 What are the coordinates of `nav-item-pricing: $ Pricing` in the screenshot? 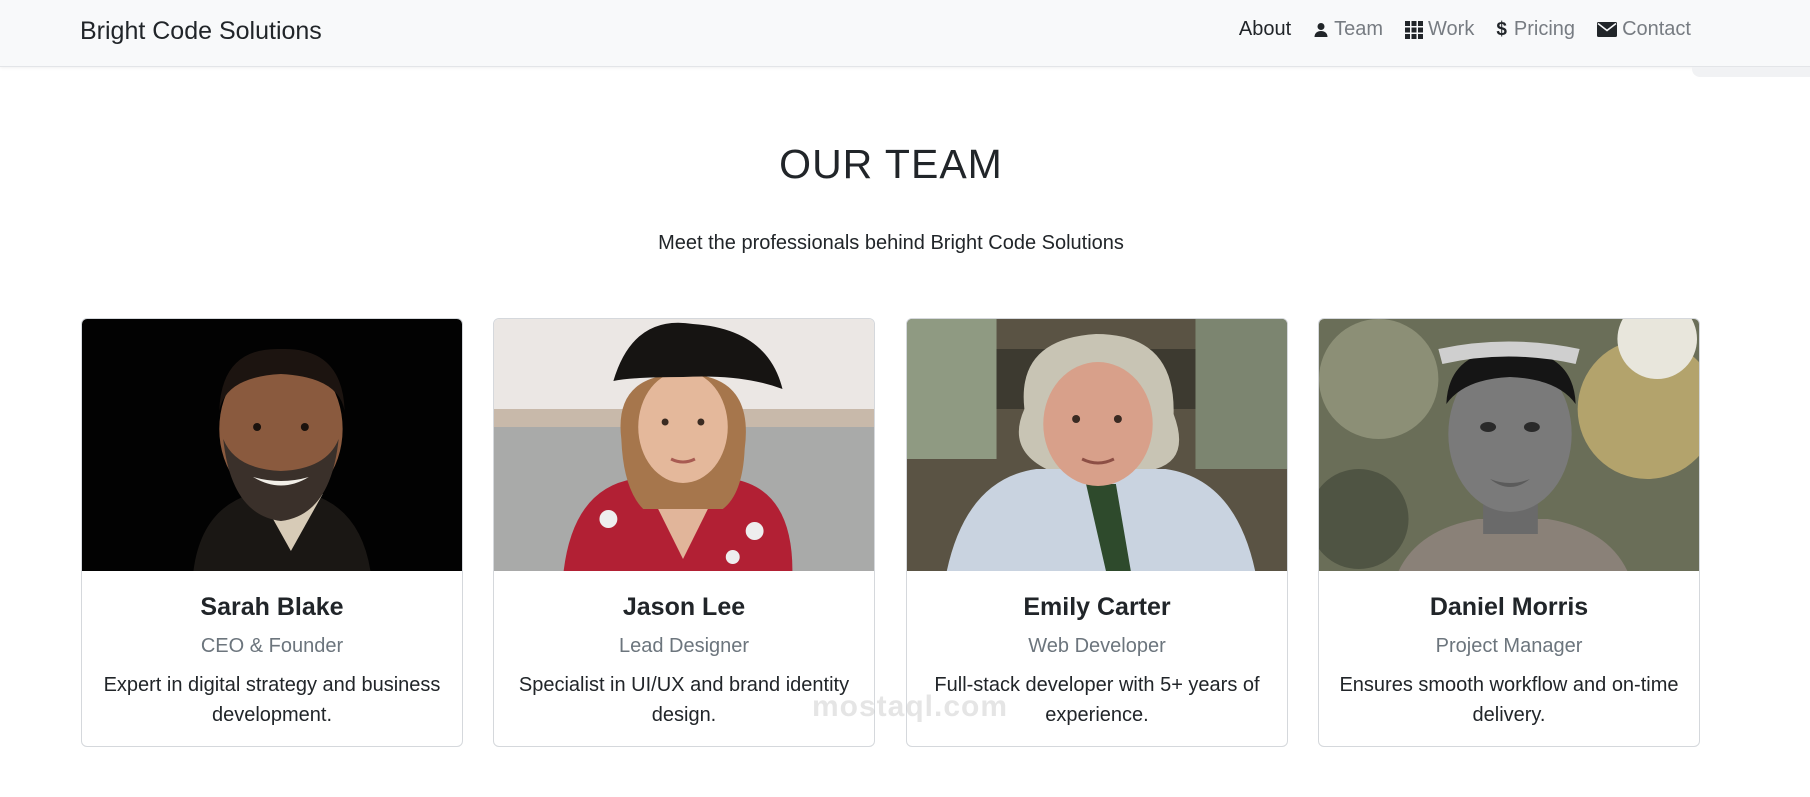 It's located at (1535, 29).